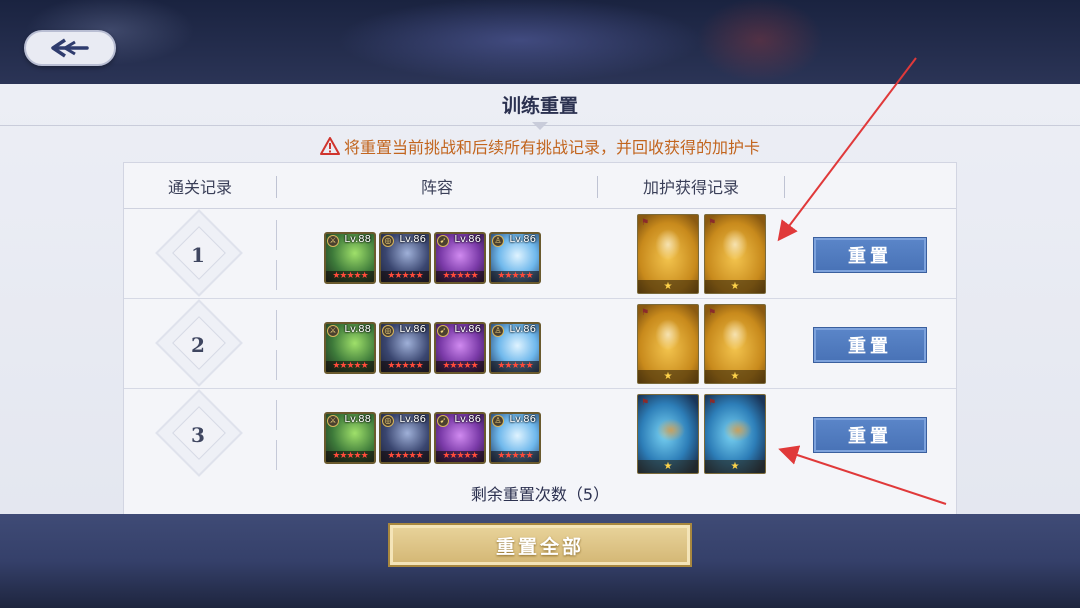  I want to click on panel-title: 训练重置, so click(540, 105).